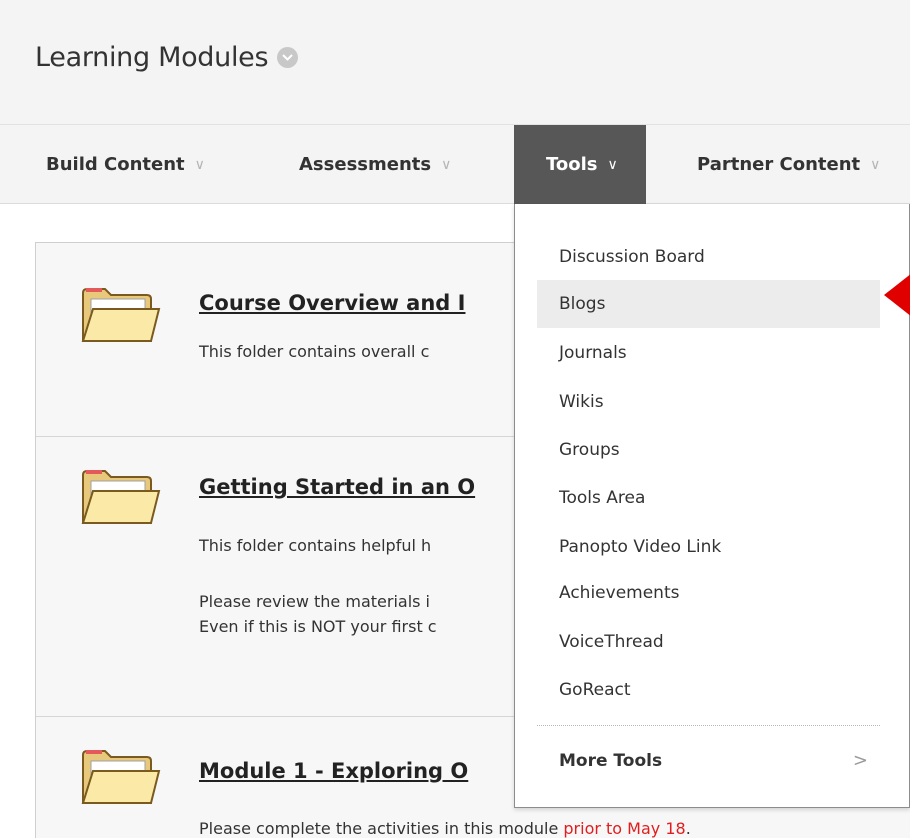 Image resolution: width=910 pixels, height=838 pixels. Describe the element at coordinates (572, 164) in the screenshot. I see `tools-label: Tools` at that location.